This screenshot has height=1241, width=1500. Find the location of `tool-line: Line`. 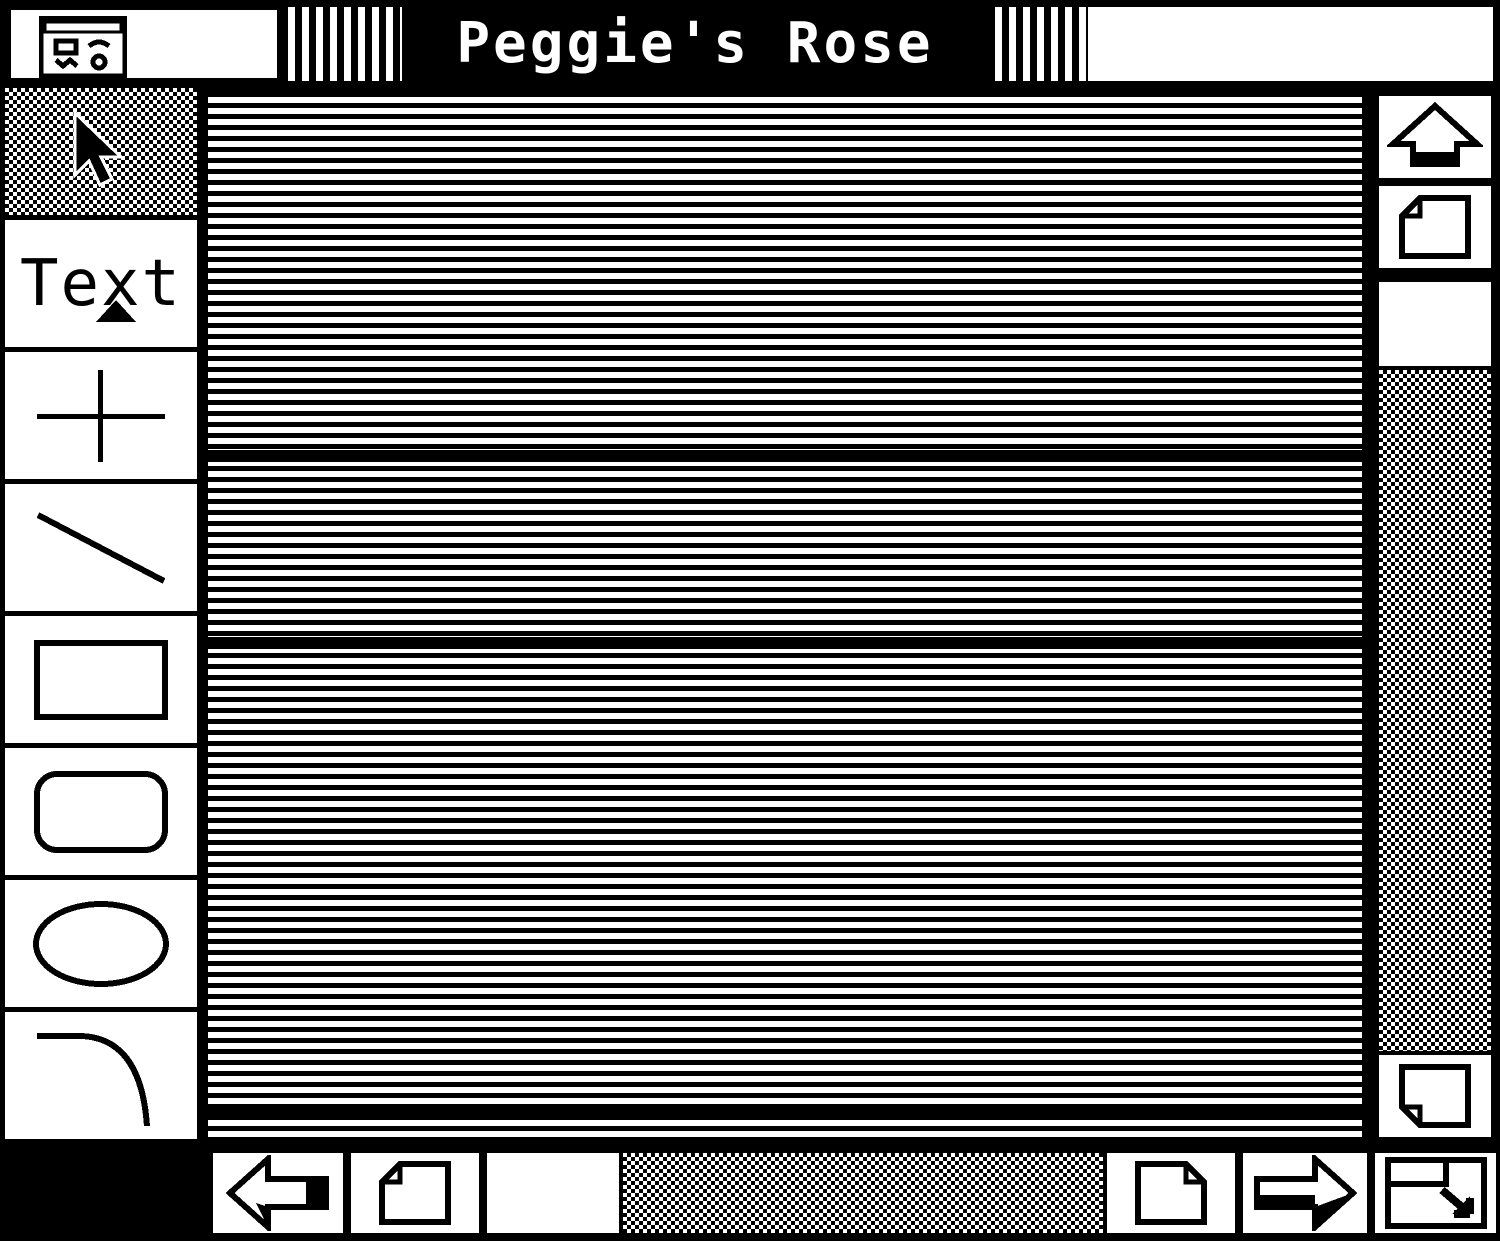

tool-line: Line is located at coordinates (100, 550).